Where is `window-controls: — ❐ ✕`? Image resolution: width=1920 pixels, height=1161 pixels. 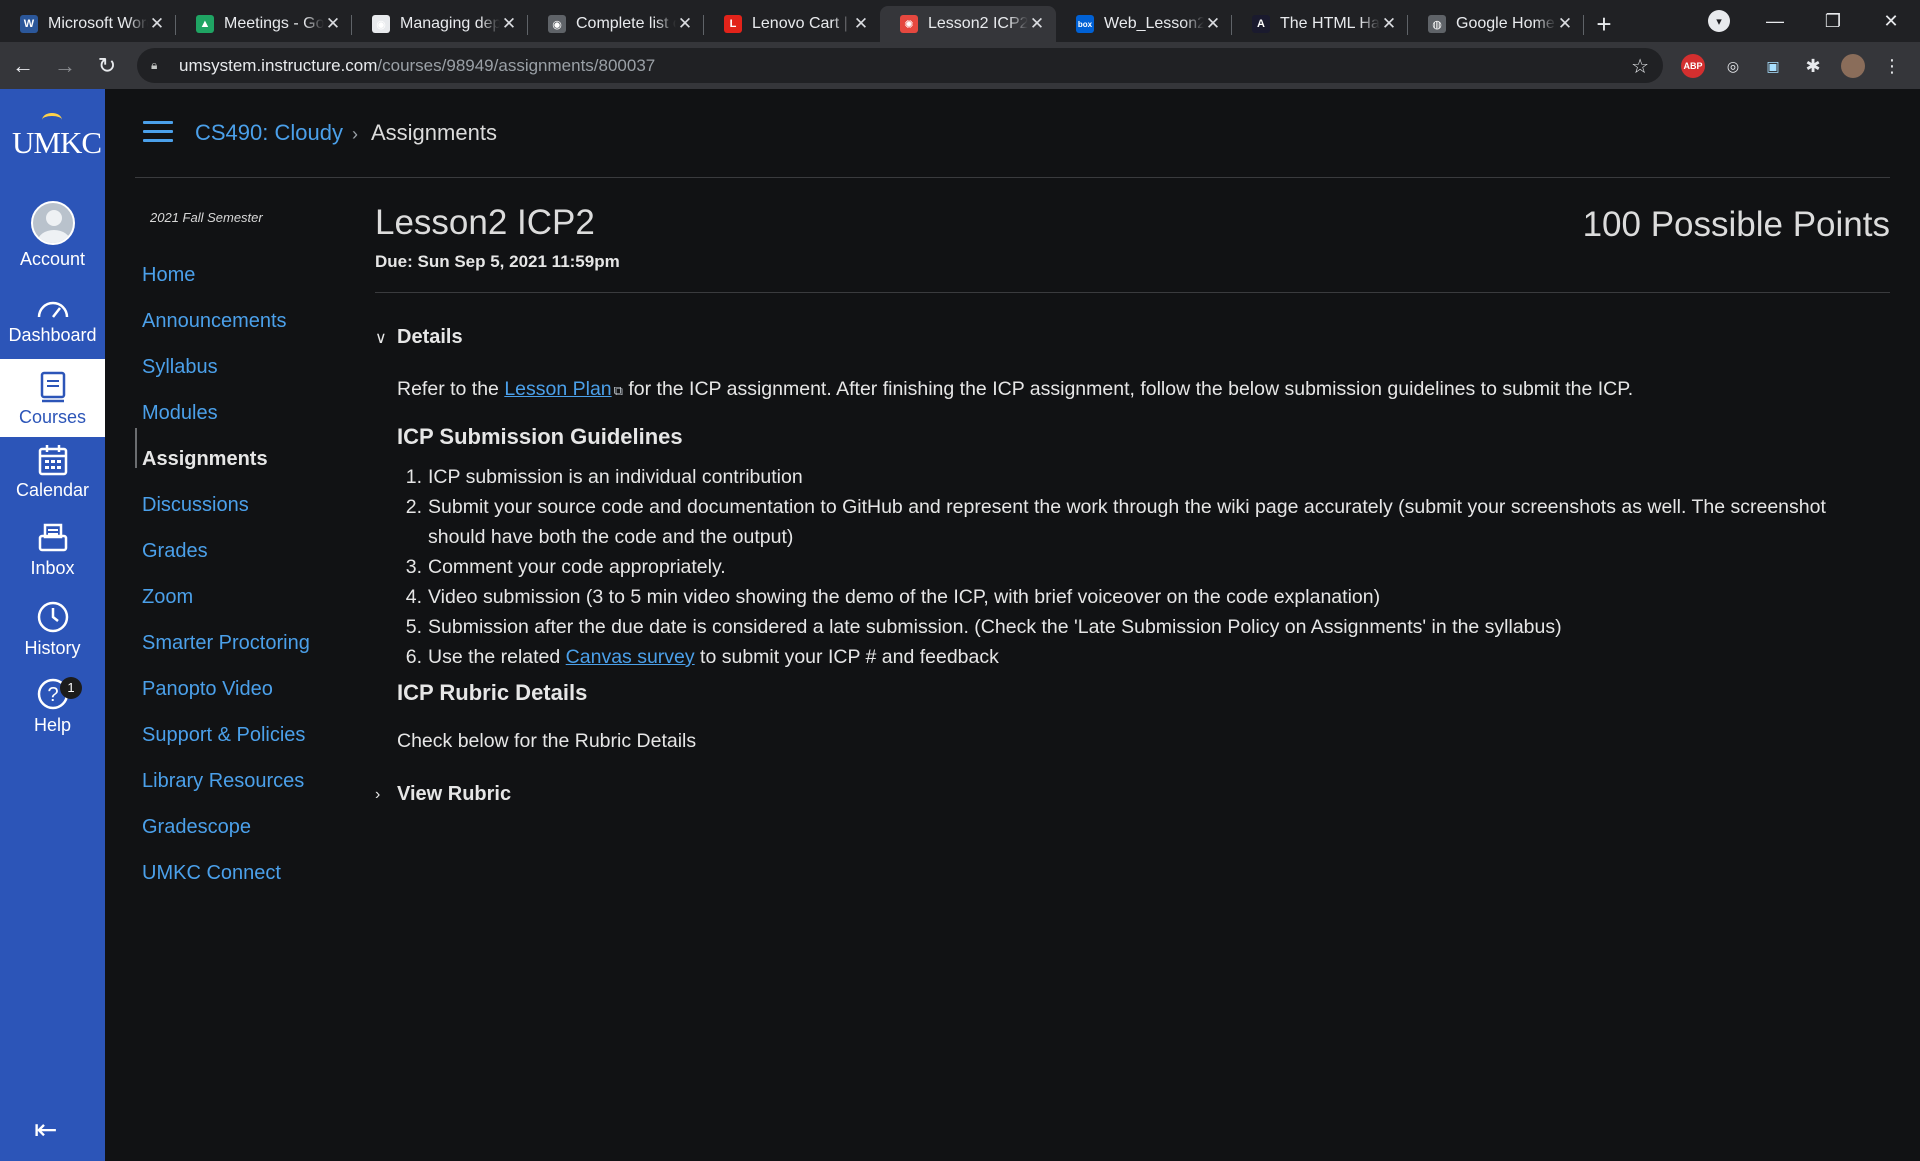 window-controls: — ❐ ✕ is located at coordinates (1833, 21).